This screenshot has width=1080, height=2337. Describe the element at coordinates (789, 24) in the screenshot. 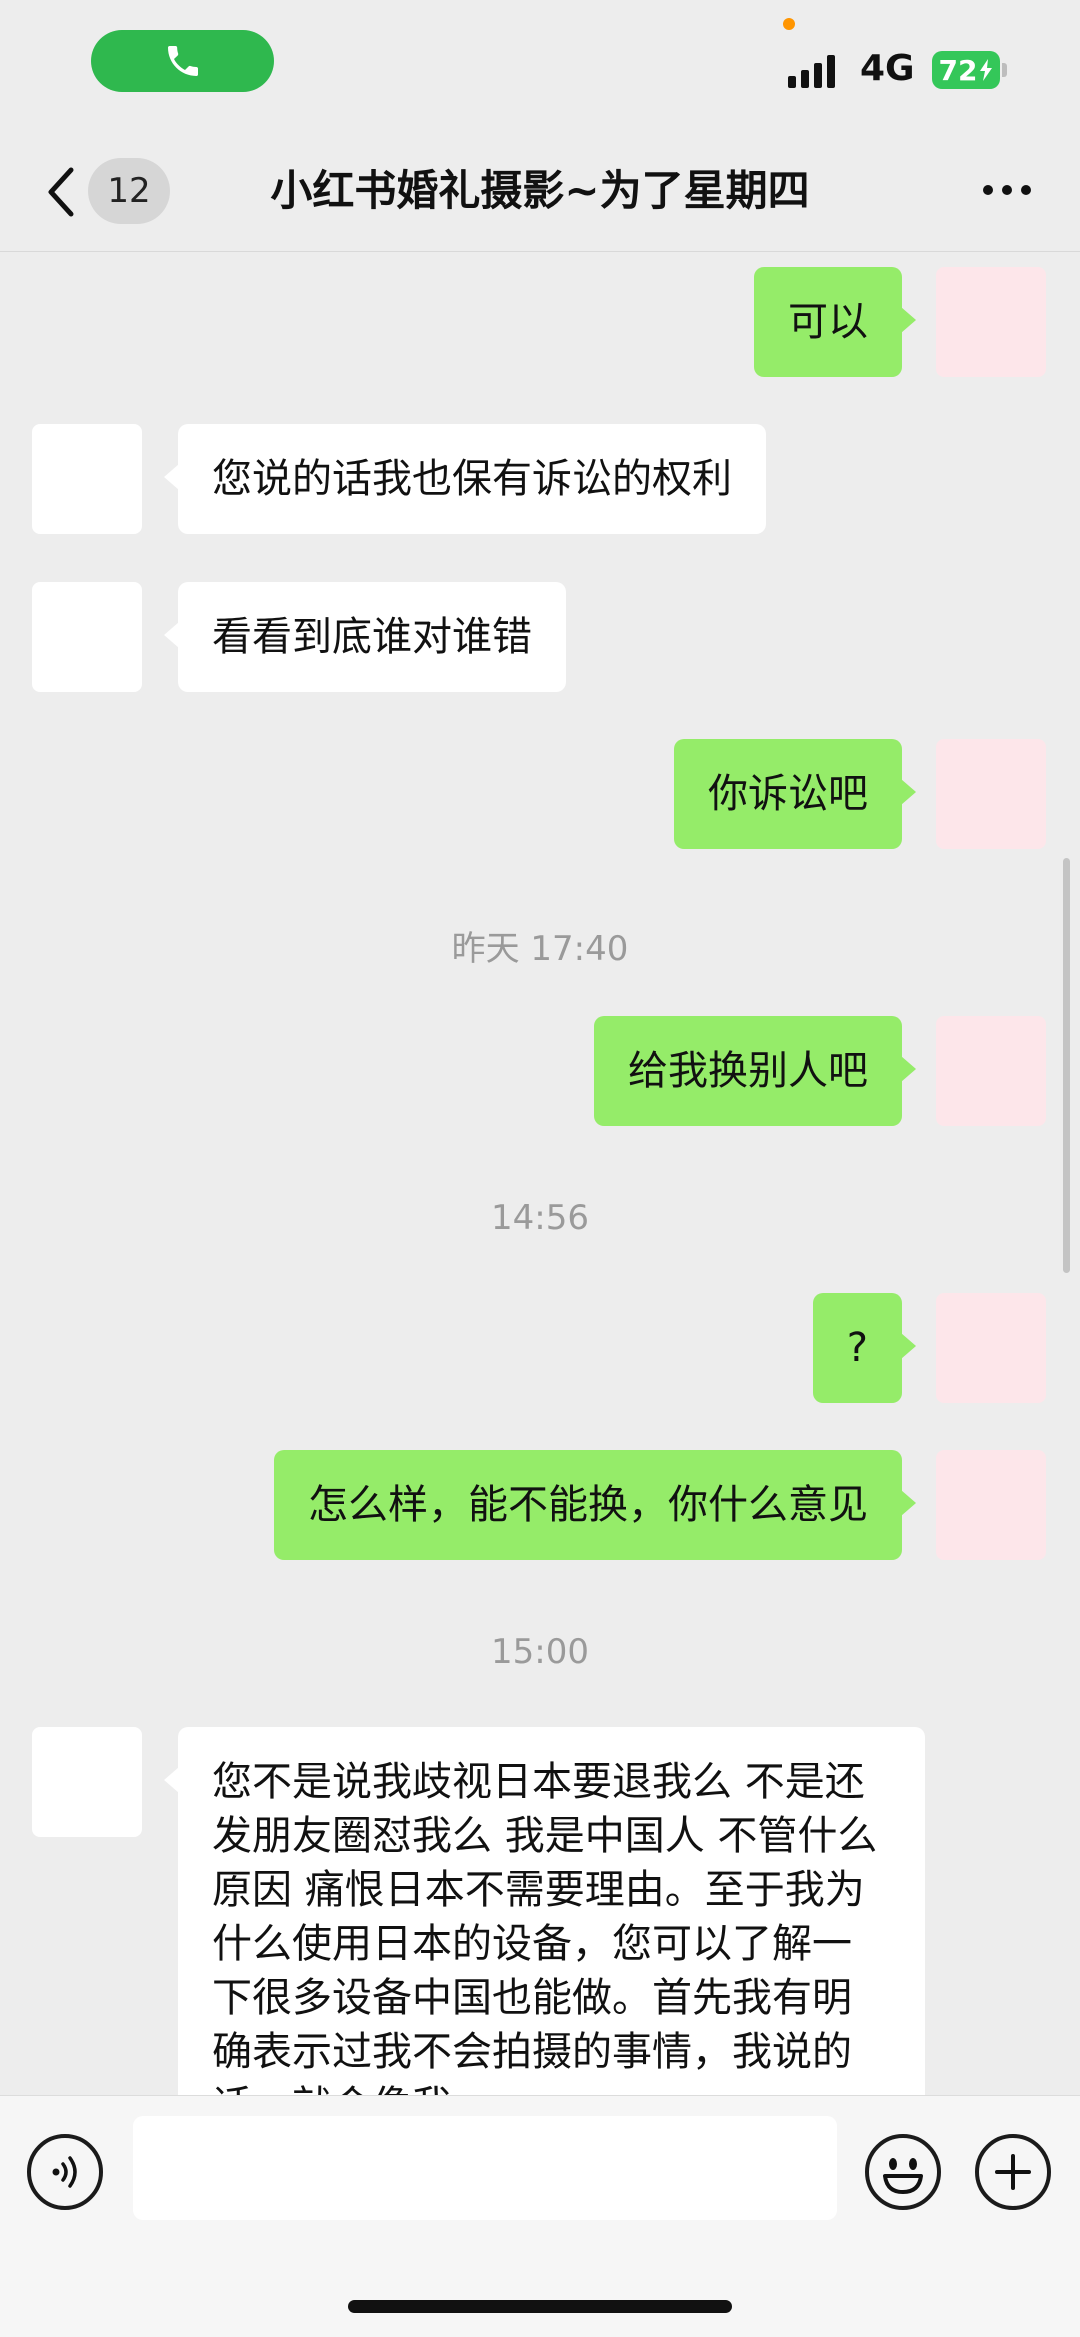

I see `privacy-indicator` at that location.